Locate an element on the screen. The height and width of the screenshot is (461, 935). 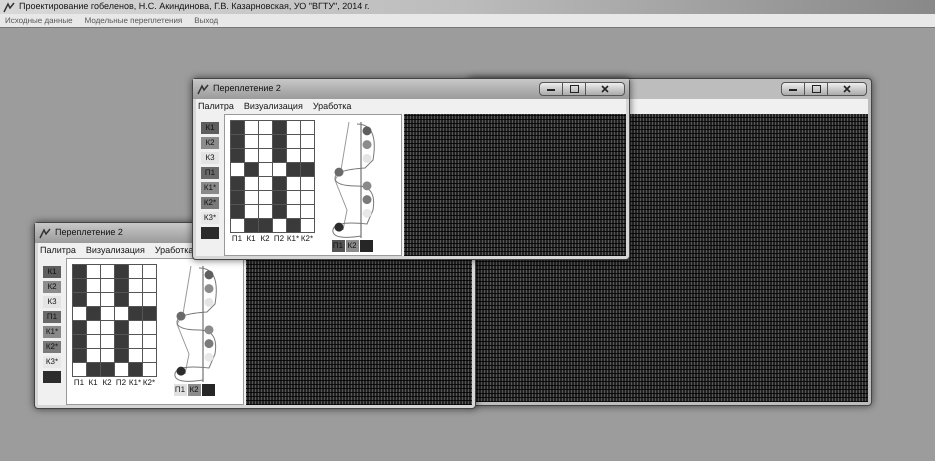
color-swatch: К2 is located at coordinates (352, 246).